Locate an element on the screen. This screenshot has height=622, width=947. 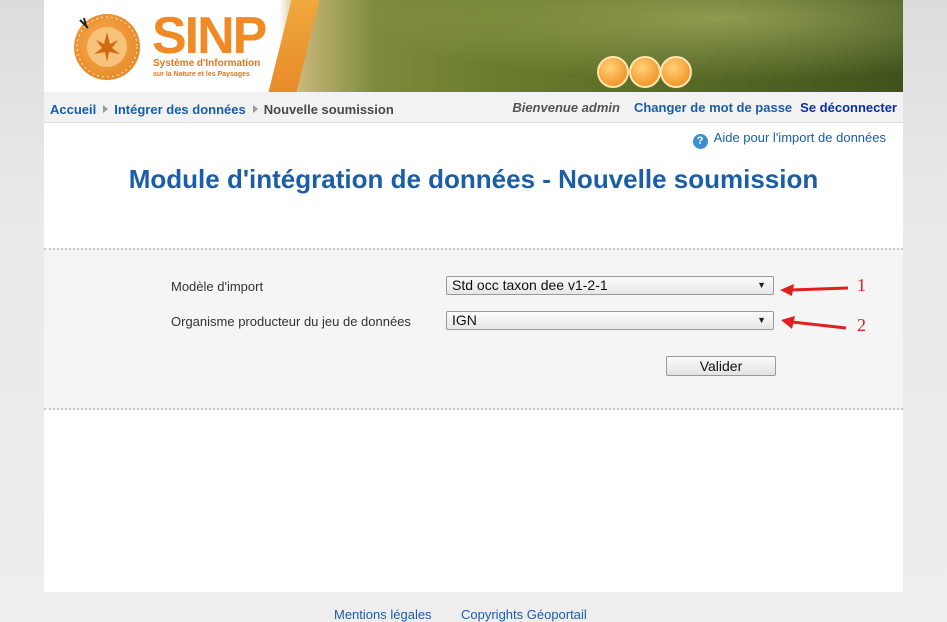
producer-value: IGN is located at coordinates (464, 320).